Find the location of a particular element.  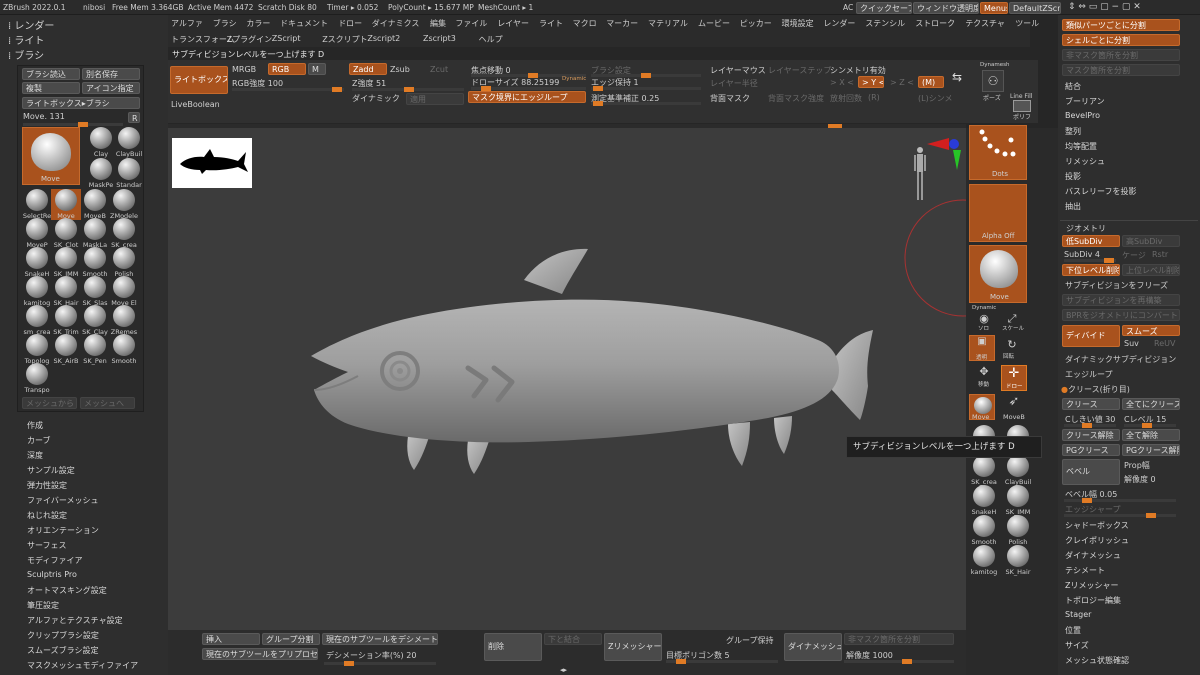

menu-item: ストローク is located at coordinates (935, 23).